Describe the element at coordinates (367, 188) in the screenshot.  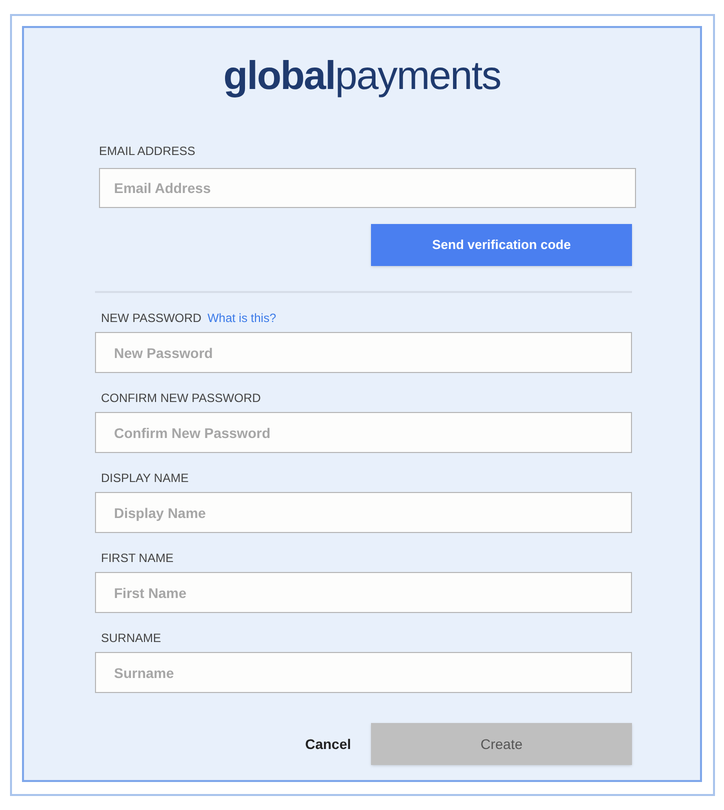
I see `input-field: Email Address` at that location.